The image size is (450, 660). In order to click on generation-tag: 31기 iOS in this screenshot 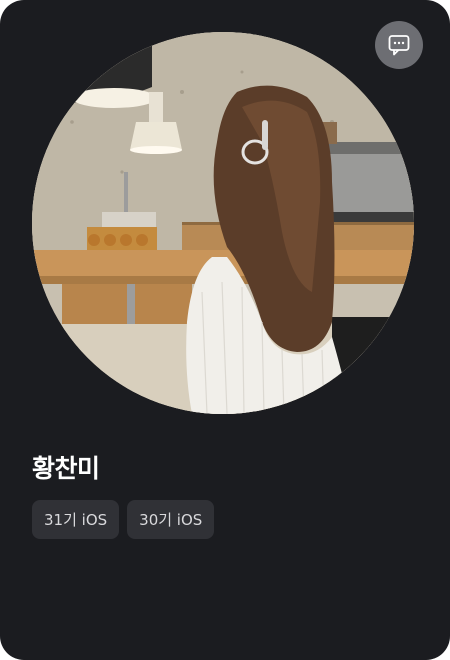, I will do `click(76, 519)`.